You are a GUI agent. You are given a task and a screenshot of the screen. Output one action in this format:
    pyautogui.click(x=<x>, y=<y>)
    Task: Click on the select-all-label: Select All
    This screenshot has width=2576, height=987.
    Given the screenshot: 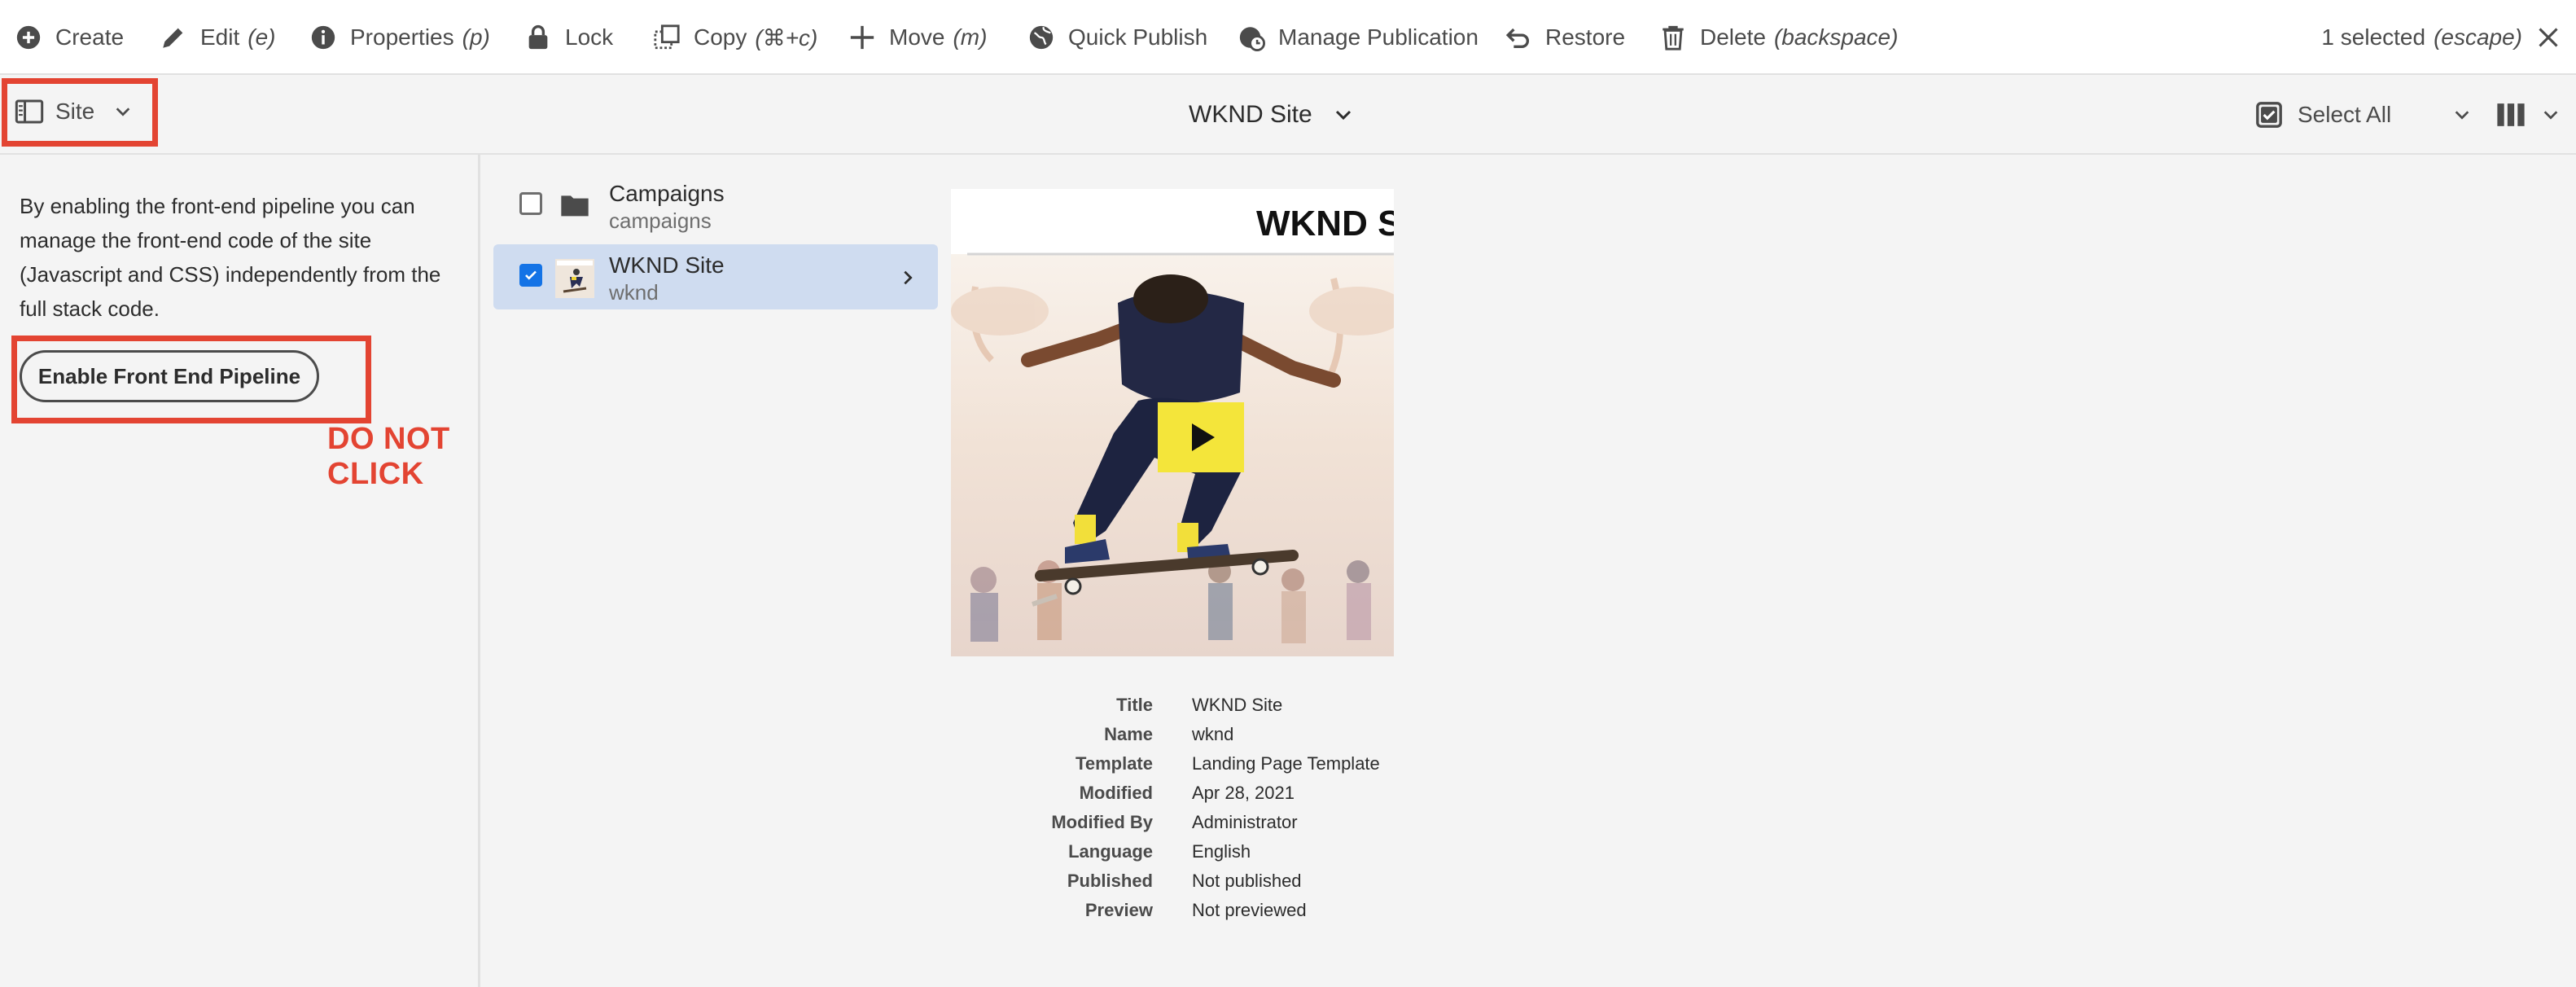 What is the action you would take?
    pyautogui.click(x=2345, y=114)
    